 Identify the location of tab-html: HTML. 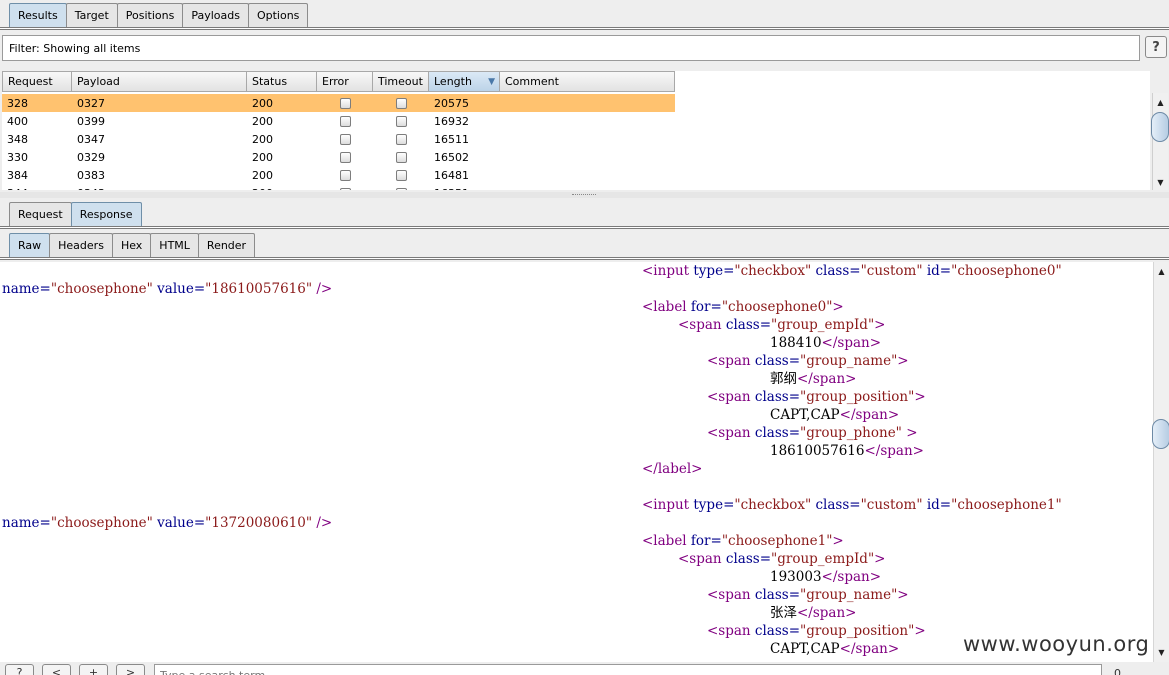
(174, 245).